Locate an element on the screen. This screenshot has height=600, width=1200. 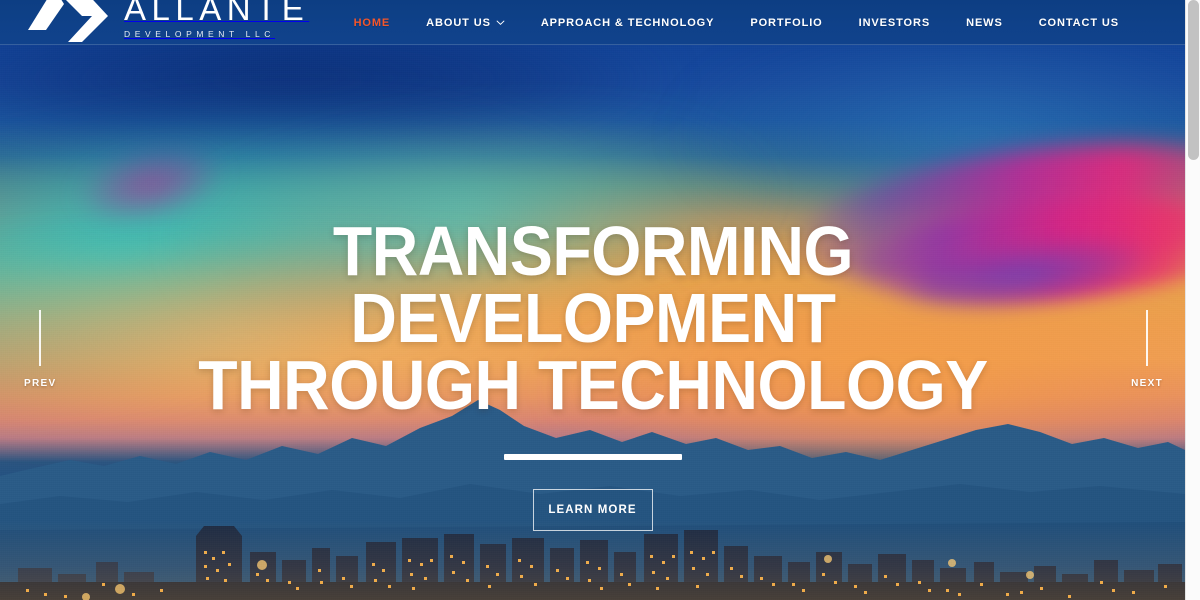
nav-item-label: INVESTORS is located at coordinates (894, 22).